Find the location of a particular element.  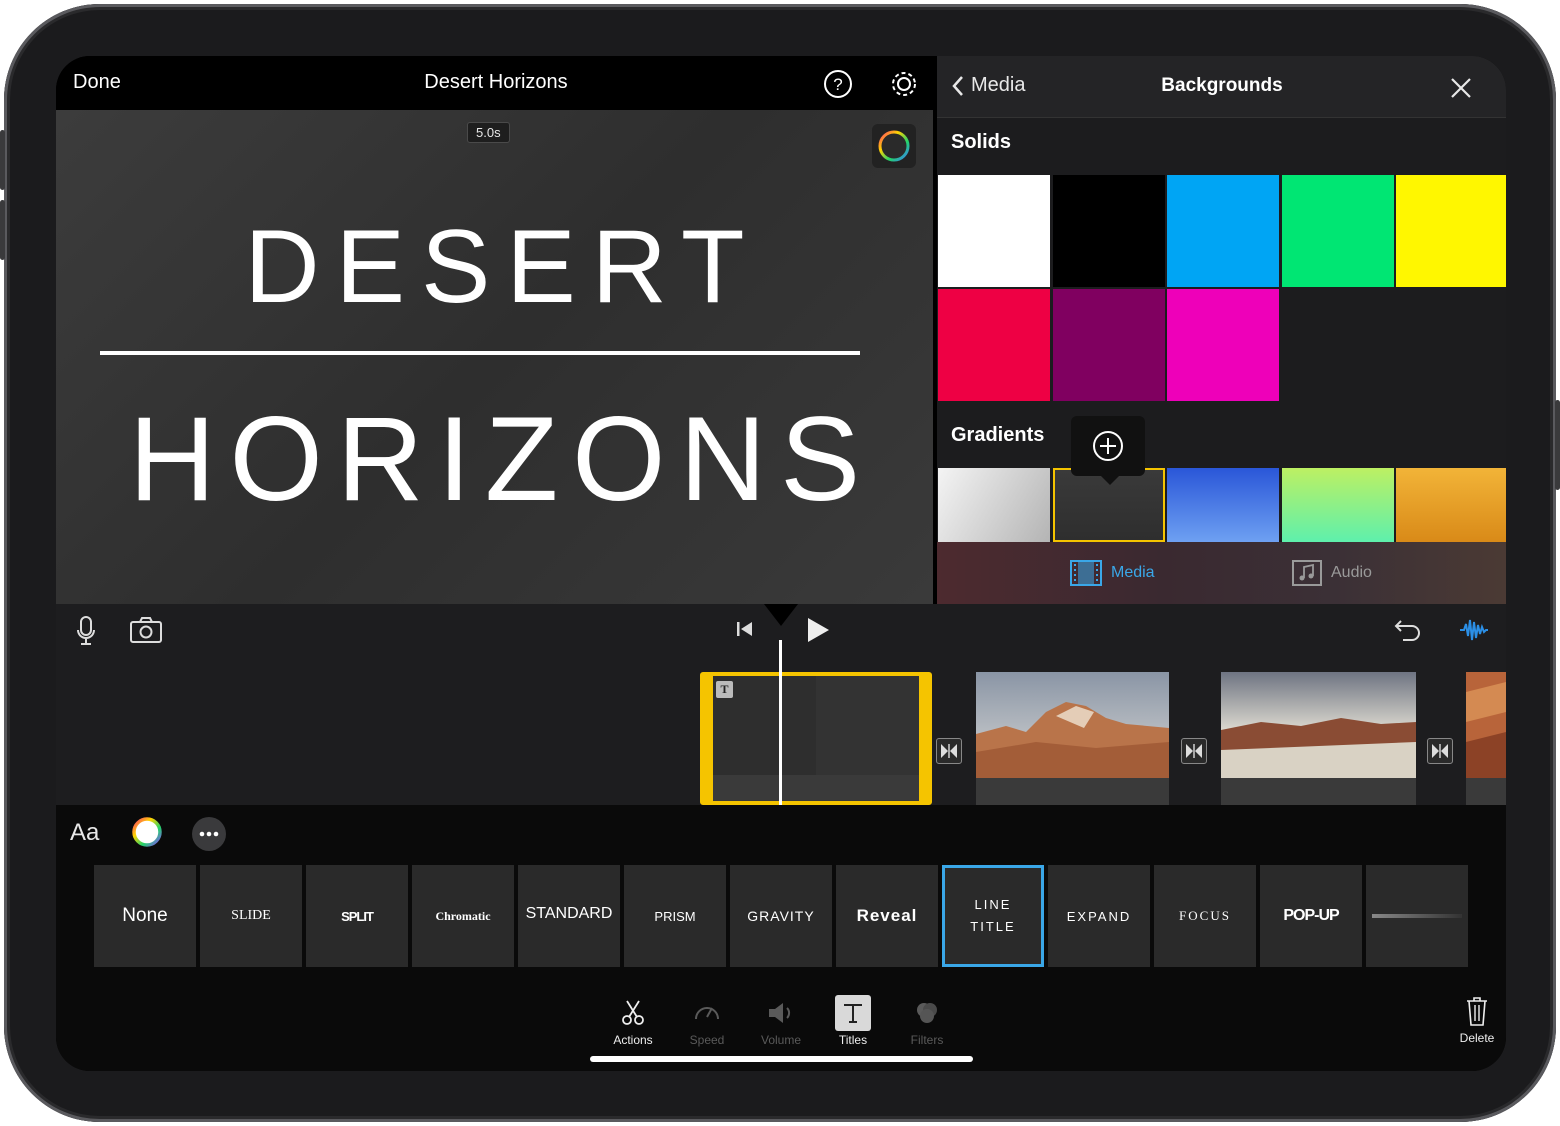

title-style-slide: SLIDE is located at coordinates (251, 916).